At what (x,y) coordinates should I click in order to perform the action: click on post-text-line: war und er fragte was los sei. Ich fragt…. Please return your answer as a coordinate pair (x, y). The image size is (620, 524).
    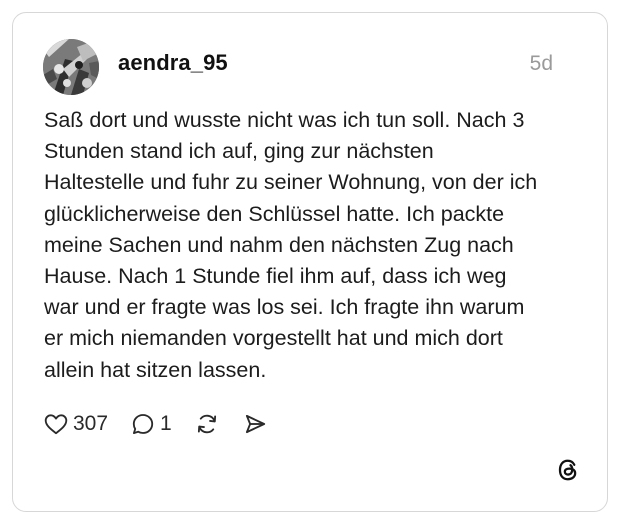
    Looking at the image, I should click on (284, 307).